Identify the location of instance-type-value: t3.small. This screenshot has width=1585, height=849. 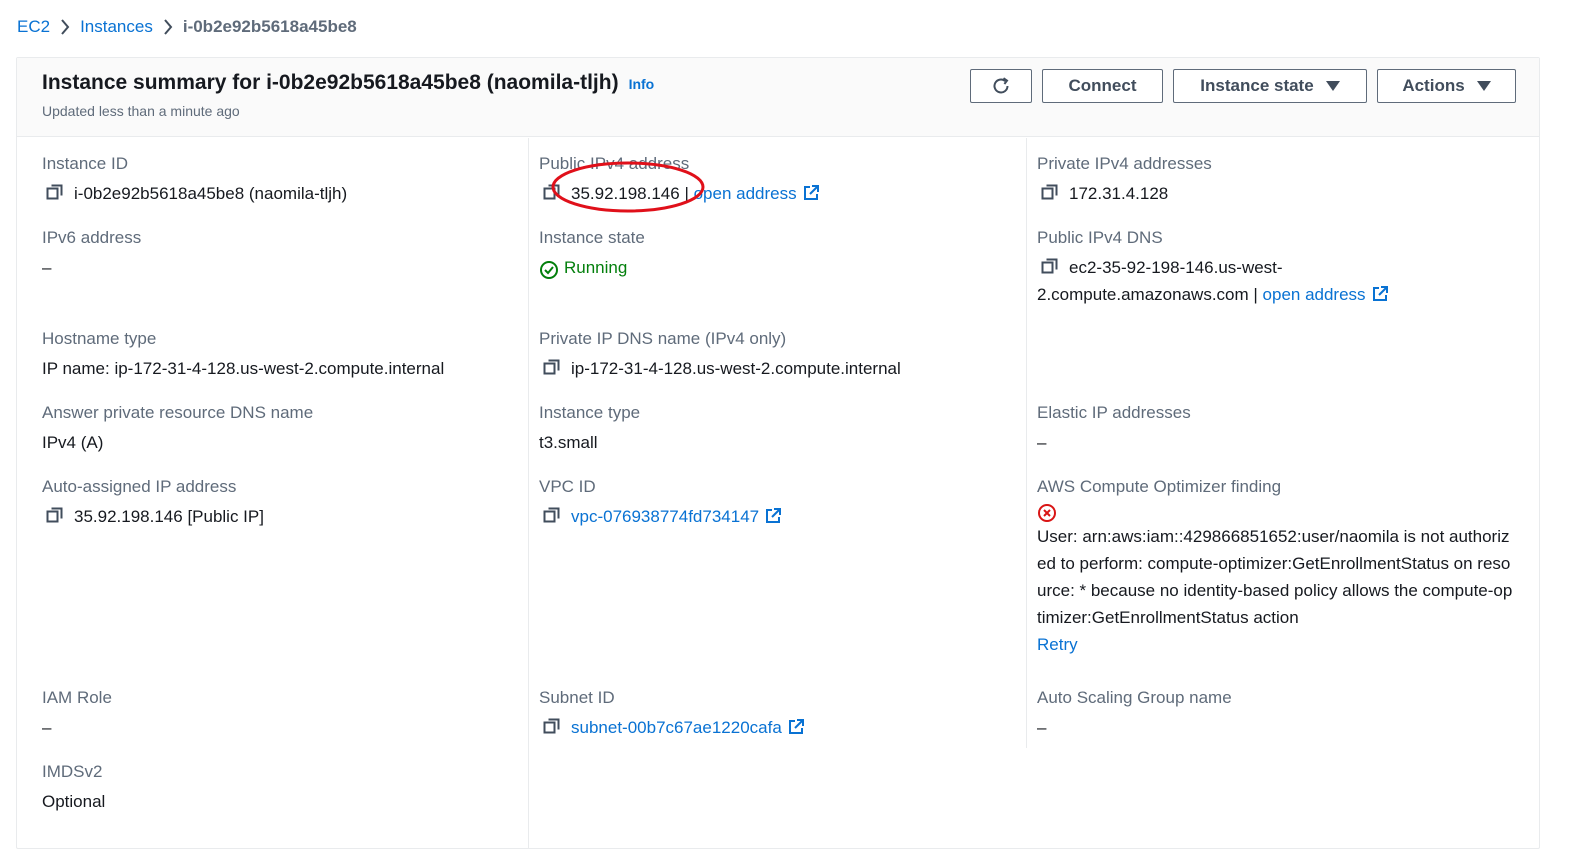
(568, 442).